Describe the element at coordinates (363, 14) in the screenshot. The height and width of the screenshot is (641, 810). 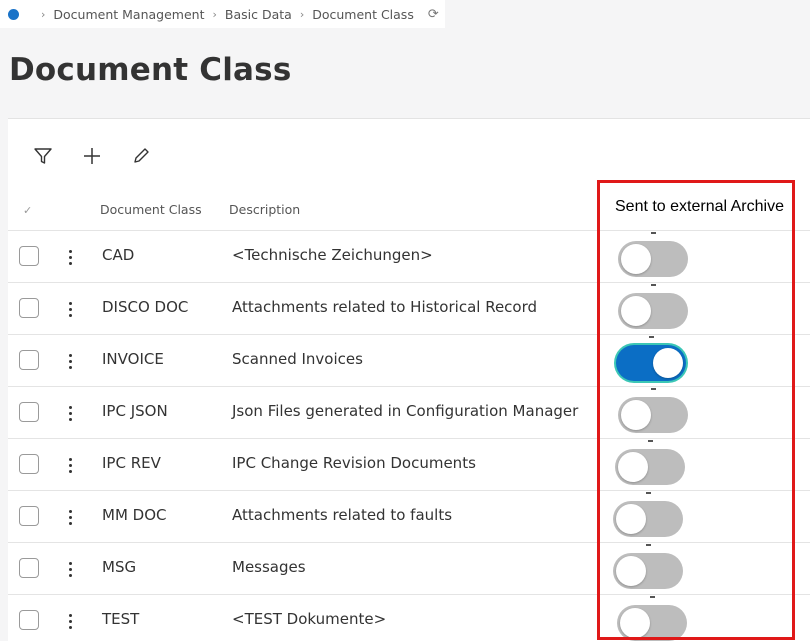
I see `breadcrumb-item-document-class: Document Class` at that location.